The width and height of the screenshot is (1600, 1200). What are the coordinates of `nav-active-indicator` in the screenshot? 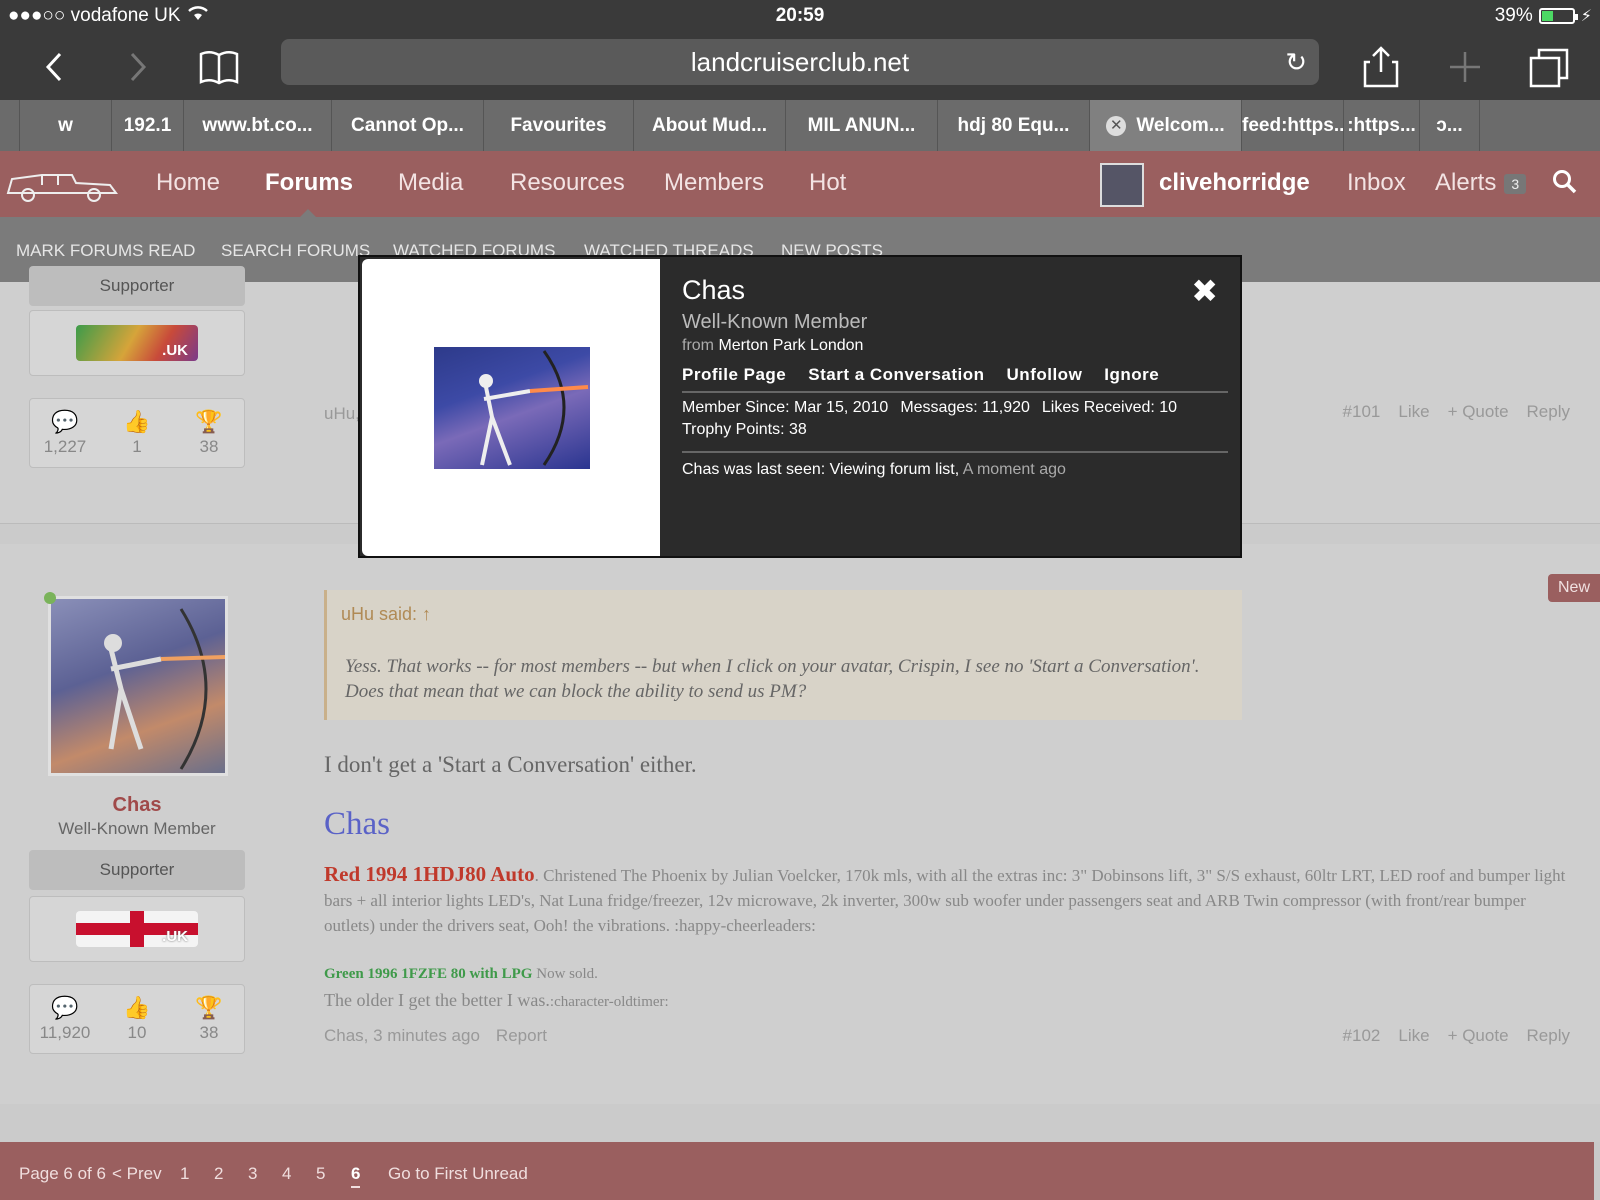 It's located at (308, 213).